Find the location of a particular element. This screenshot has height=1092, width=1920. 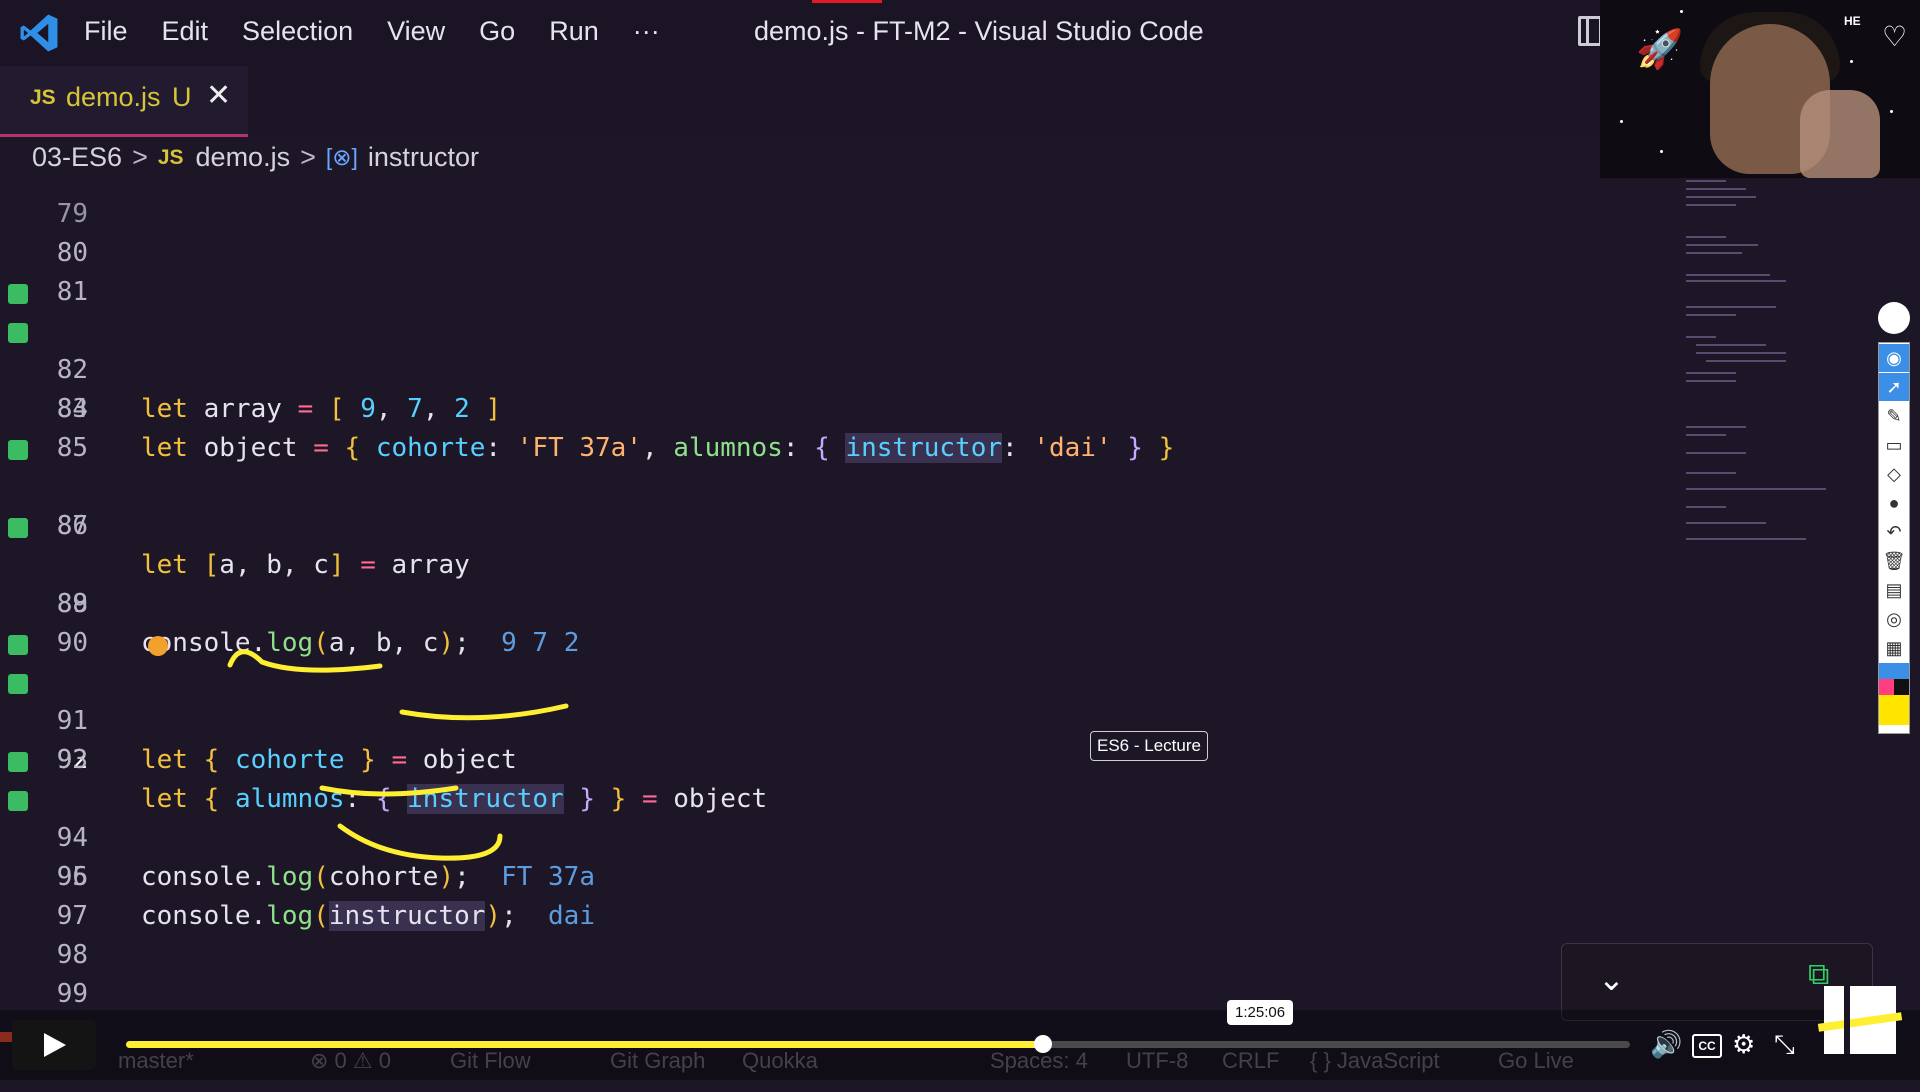

code-line: 89 is located at coordinates (840, 582).